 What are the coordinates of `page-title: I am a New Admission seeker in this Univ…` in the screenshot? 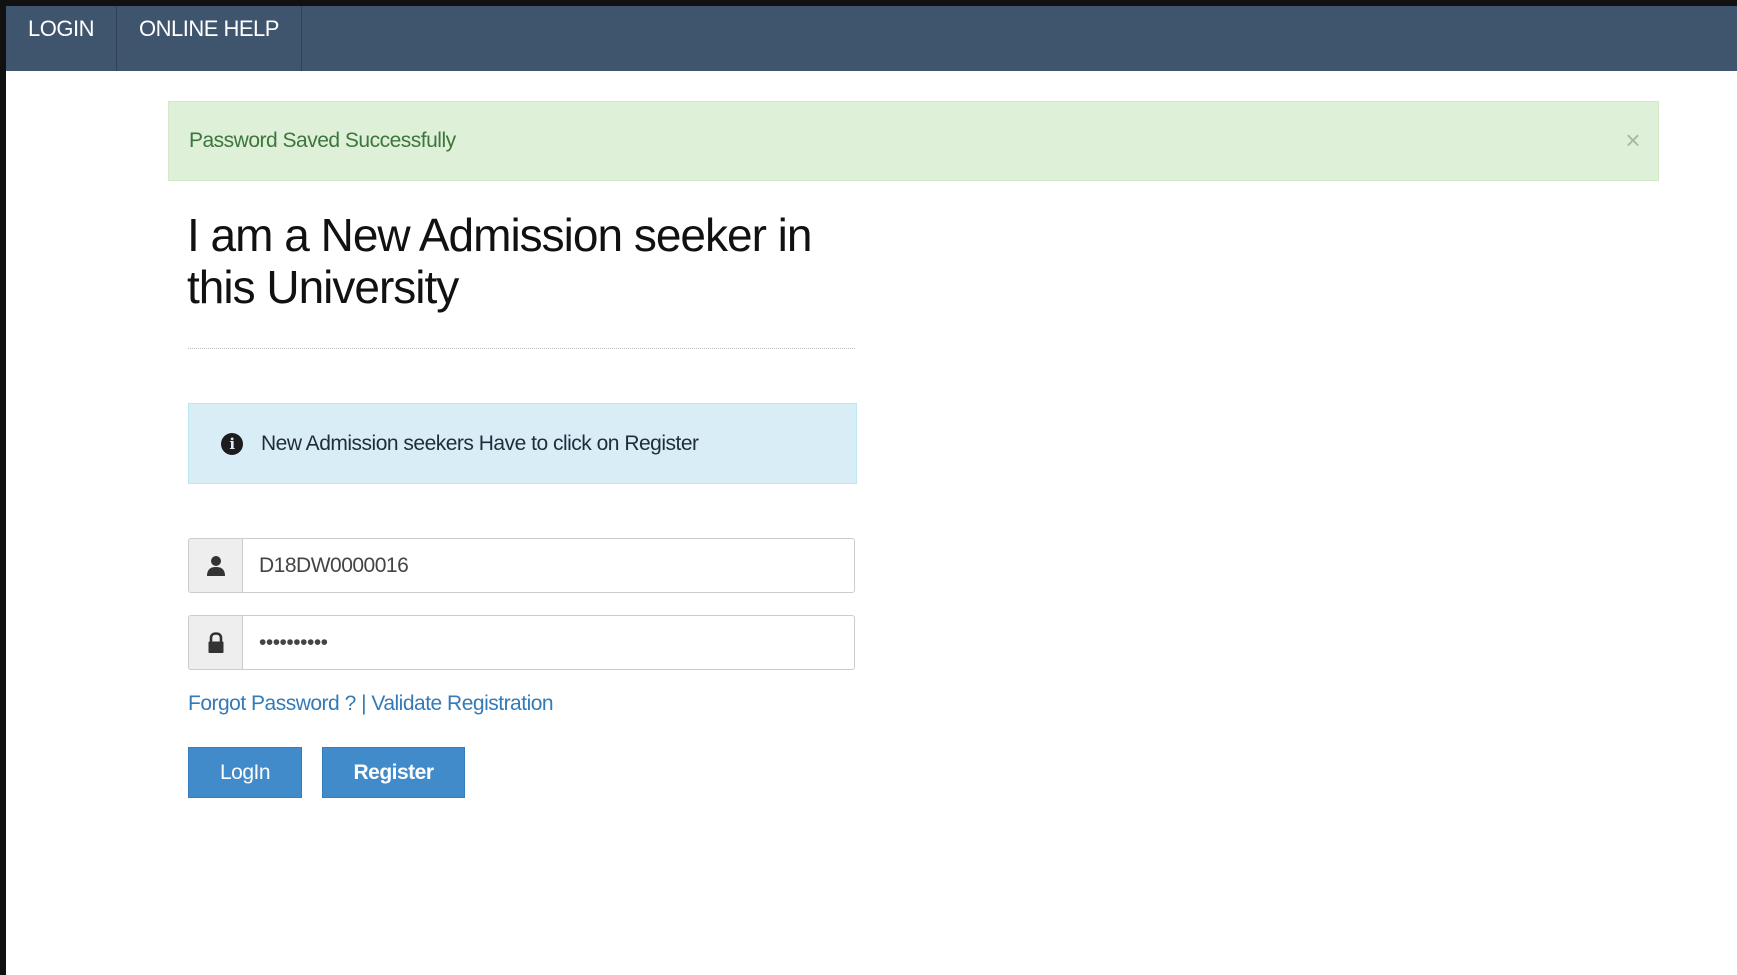 It's located at (500, 261).